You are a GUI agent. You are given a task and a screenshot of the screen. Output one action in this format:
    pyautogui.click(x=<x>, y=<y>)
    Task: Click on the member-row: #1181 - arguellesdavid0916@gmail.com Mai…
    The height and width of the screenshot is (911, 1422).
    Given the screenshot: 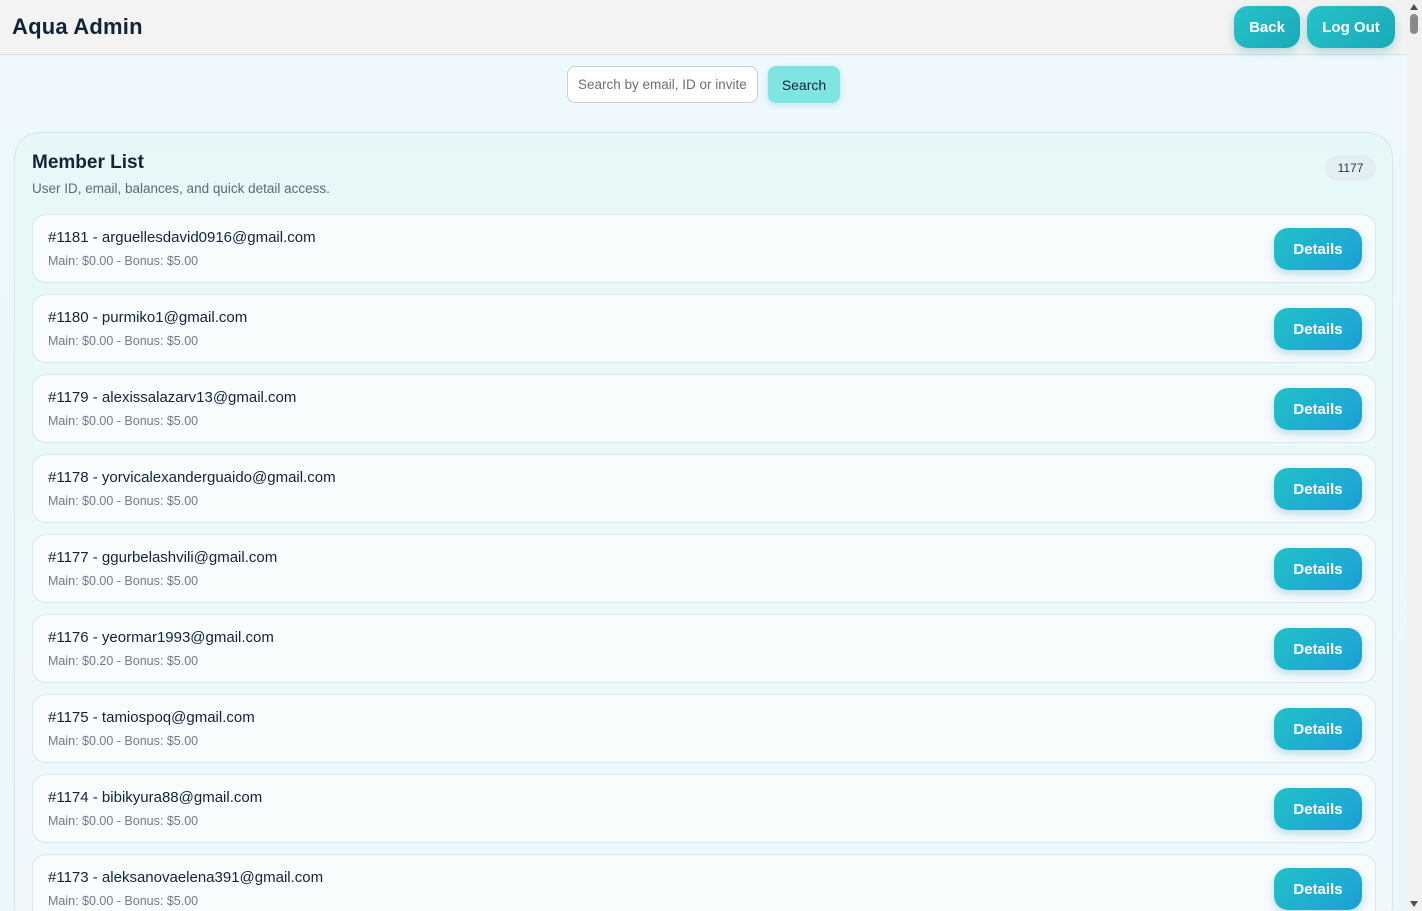 What is the action you would take?
    pyautogui.click(x=704, y=248)
    